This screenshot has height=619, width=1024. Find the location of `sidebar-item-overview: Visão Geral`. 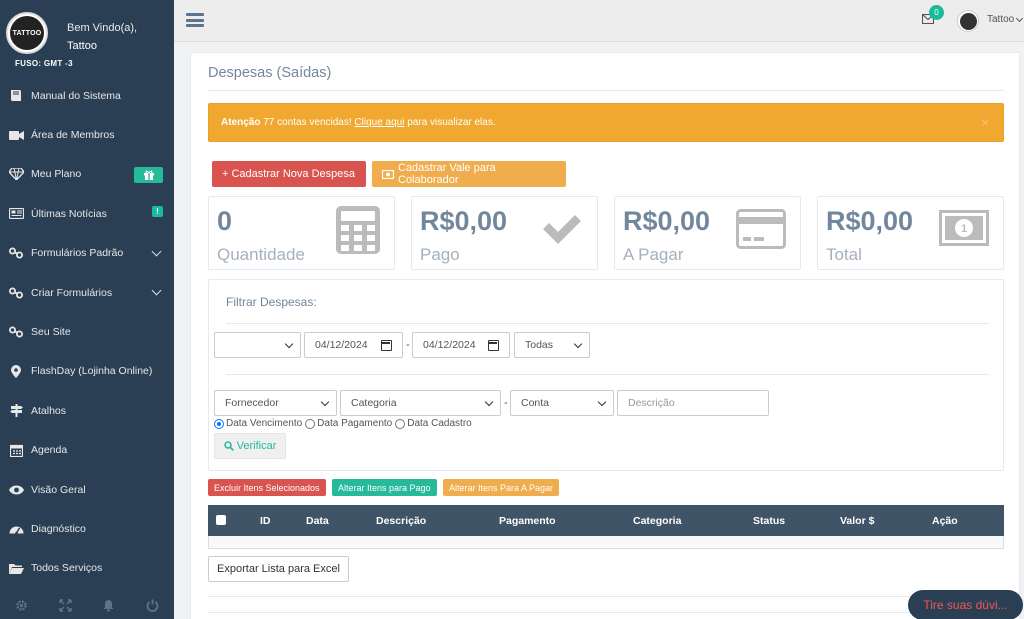

sidebar-item-overview: Visão Geral is located at coordinates (87, 489).